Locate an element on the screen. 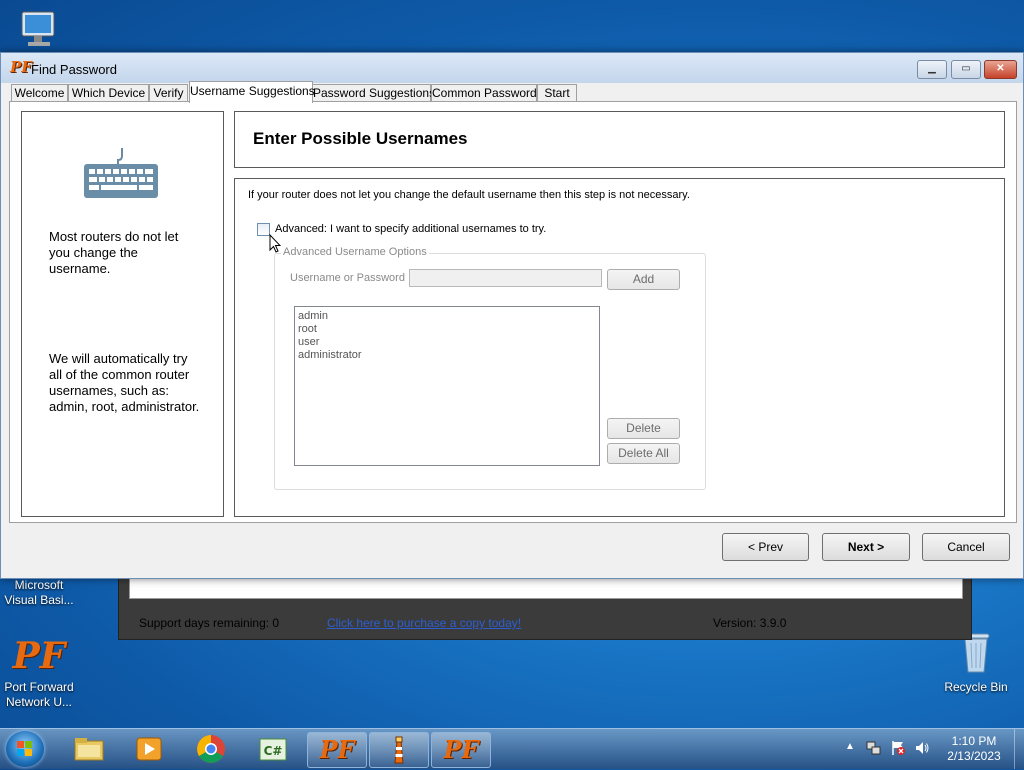 The width and height of the screenshot is (1024, 770). tab-start: Start is located at coordinates (557, 93).